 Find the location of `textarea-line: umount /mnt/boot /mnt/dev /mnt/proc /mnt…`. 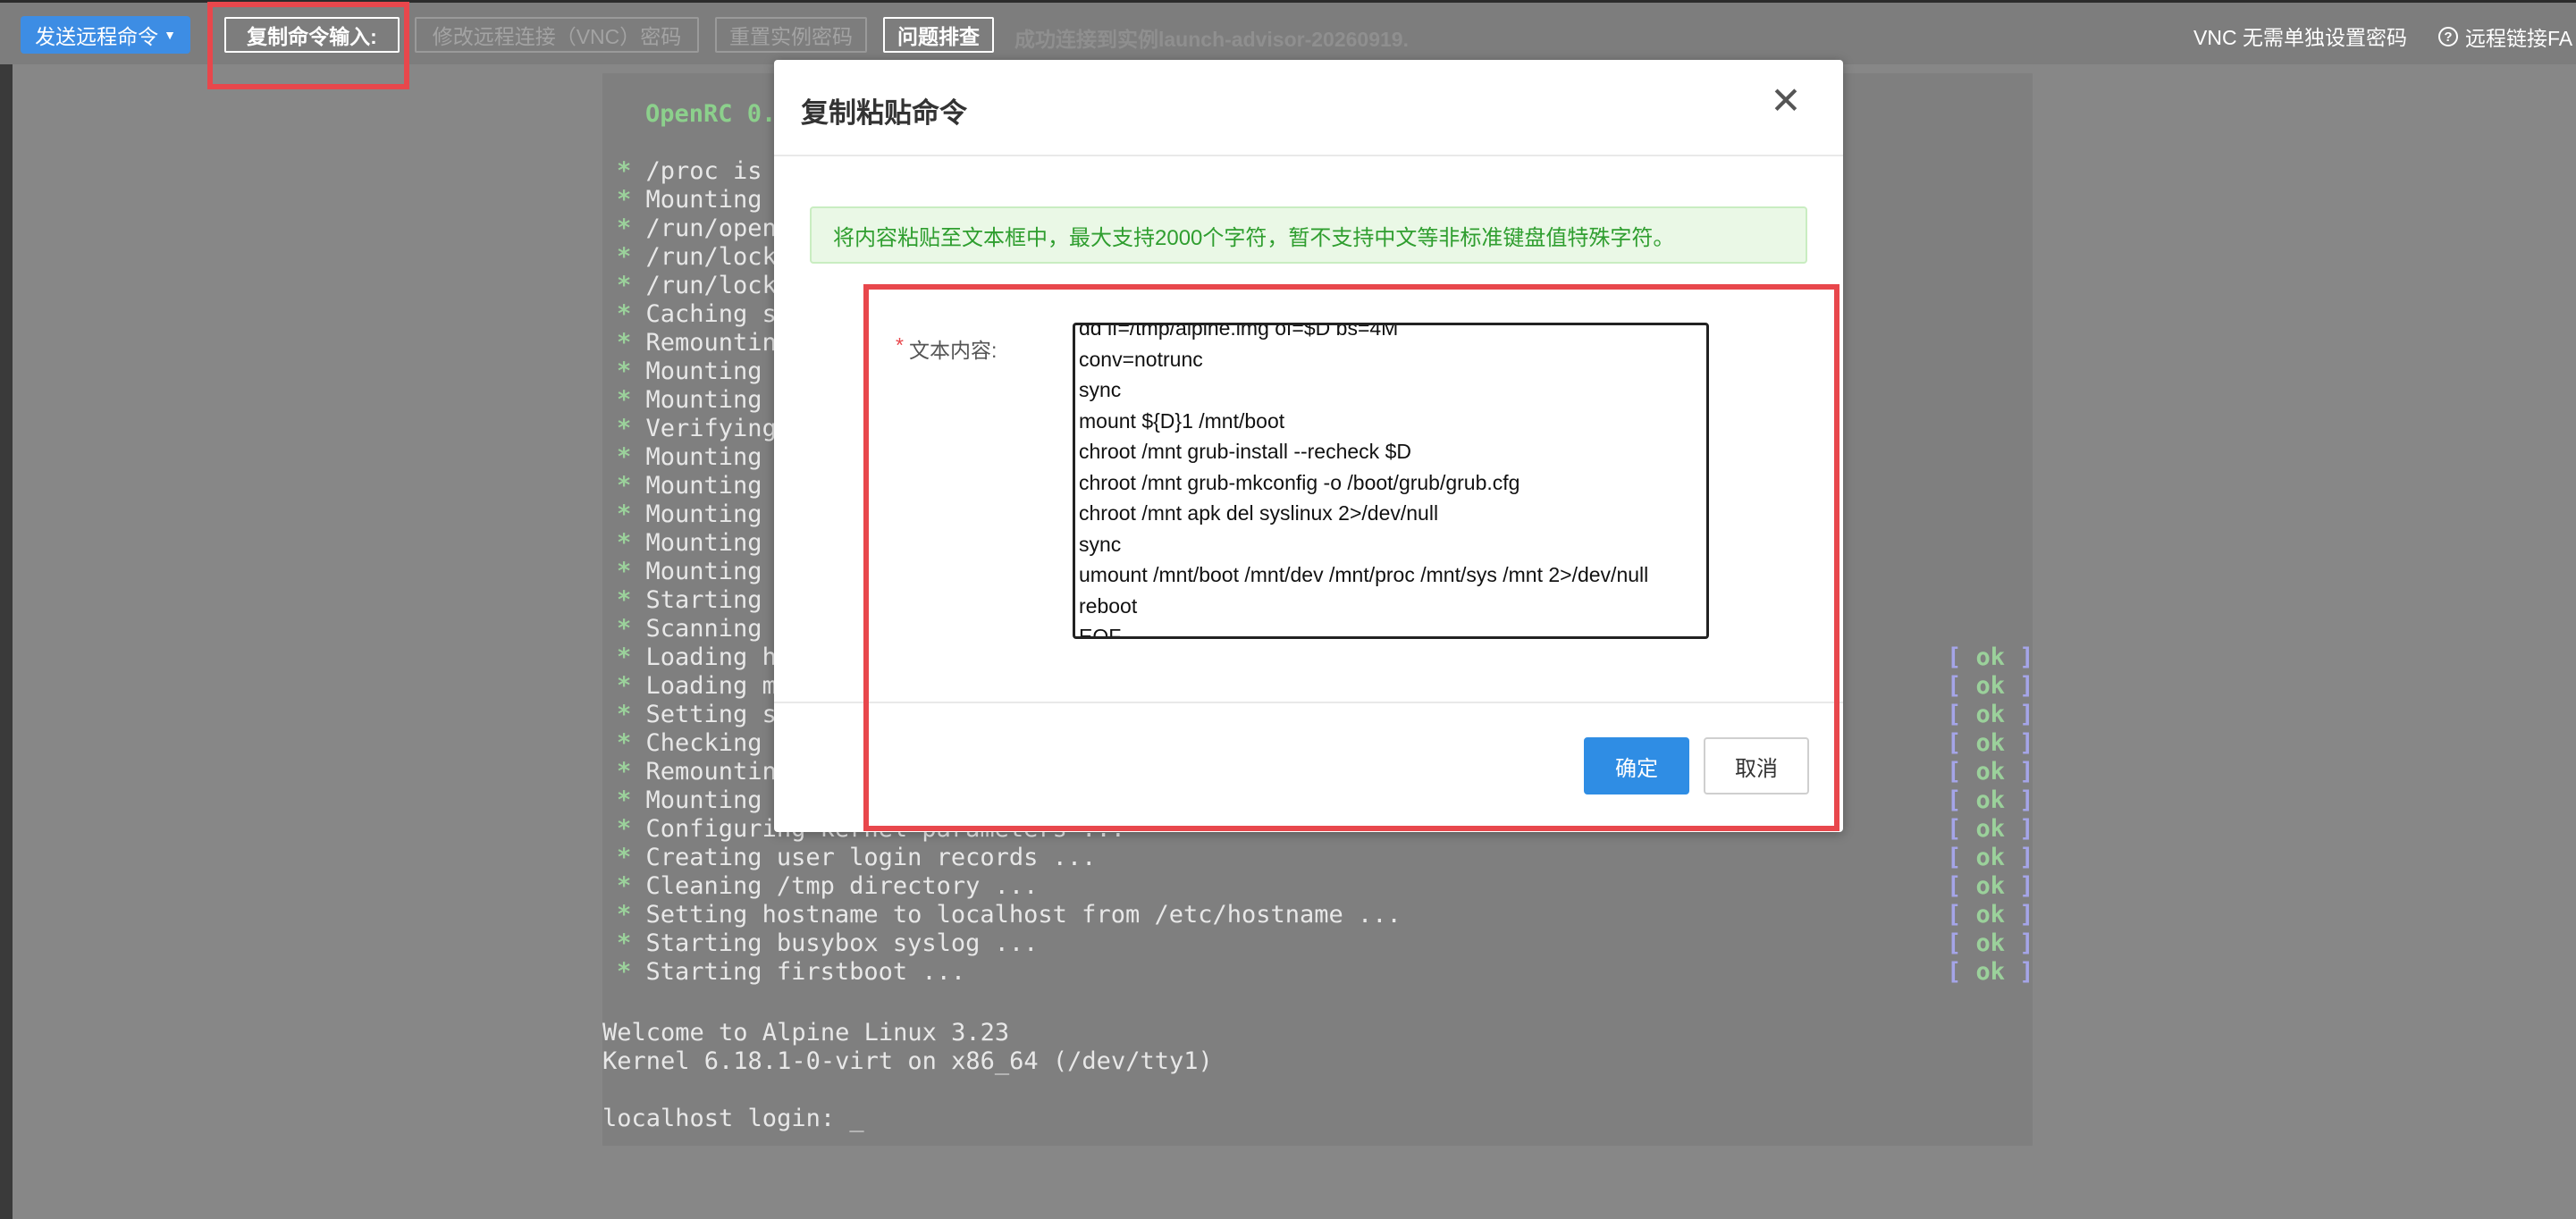

textarea-line: umount /mnt/boot /mnt/dev /mnt/proc /mnt… is located at coordinates (1364, 574).